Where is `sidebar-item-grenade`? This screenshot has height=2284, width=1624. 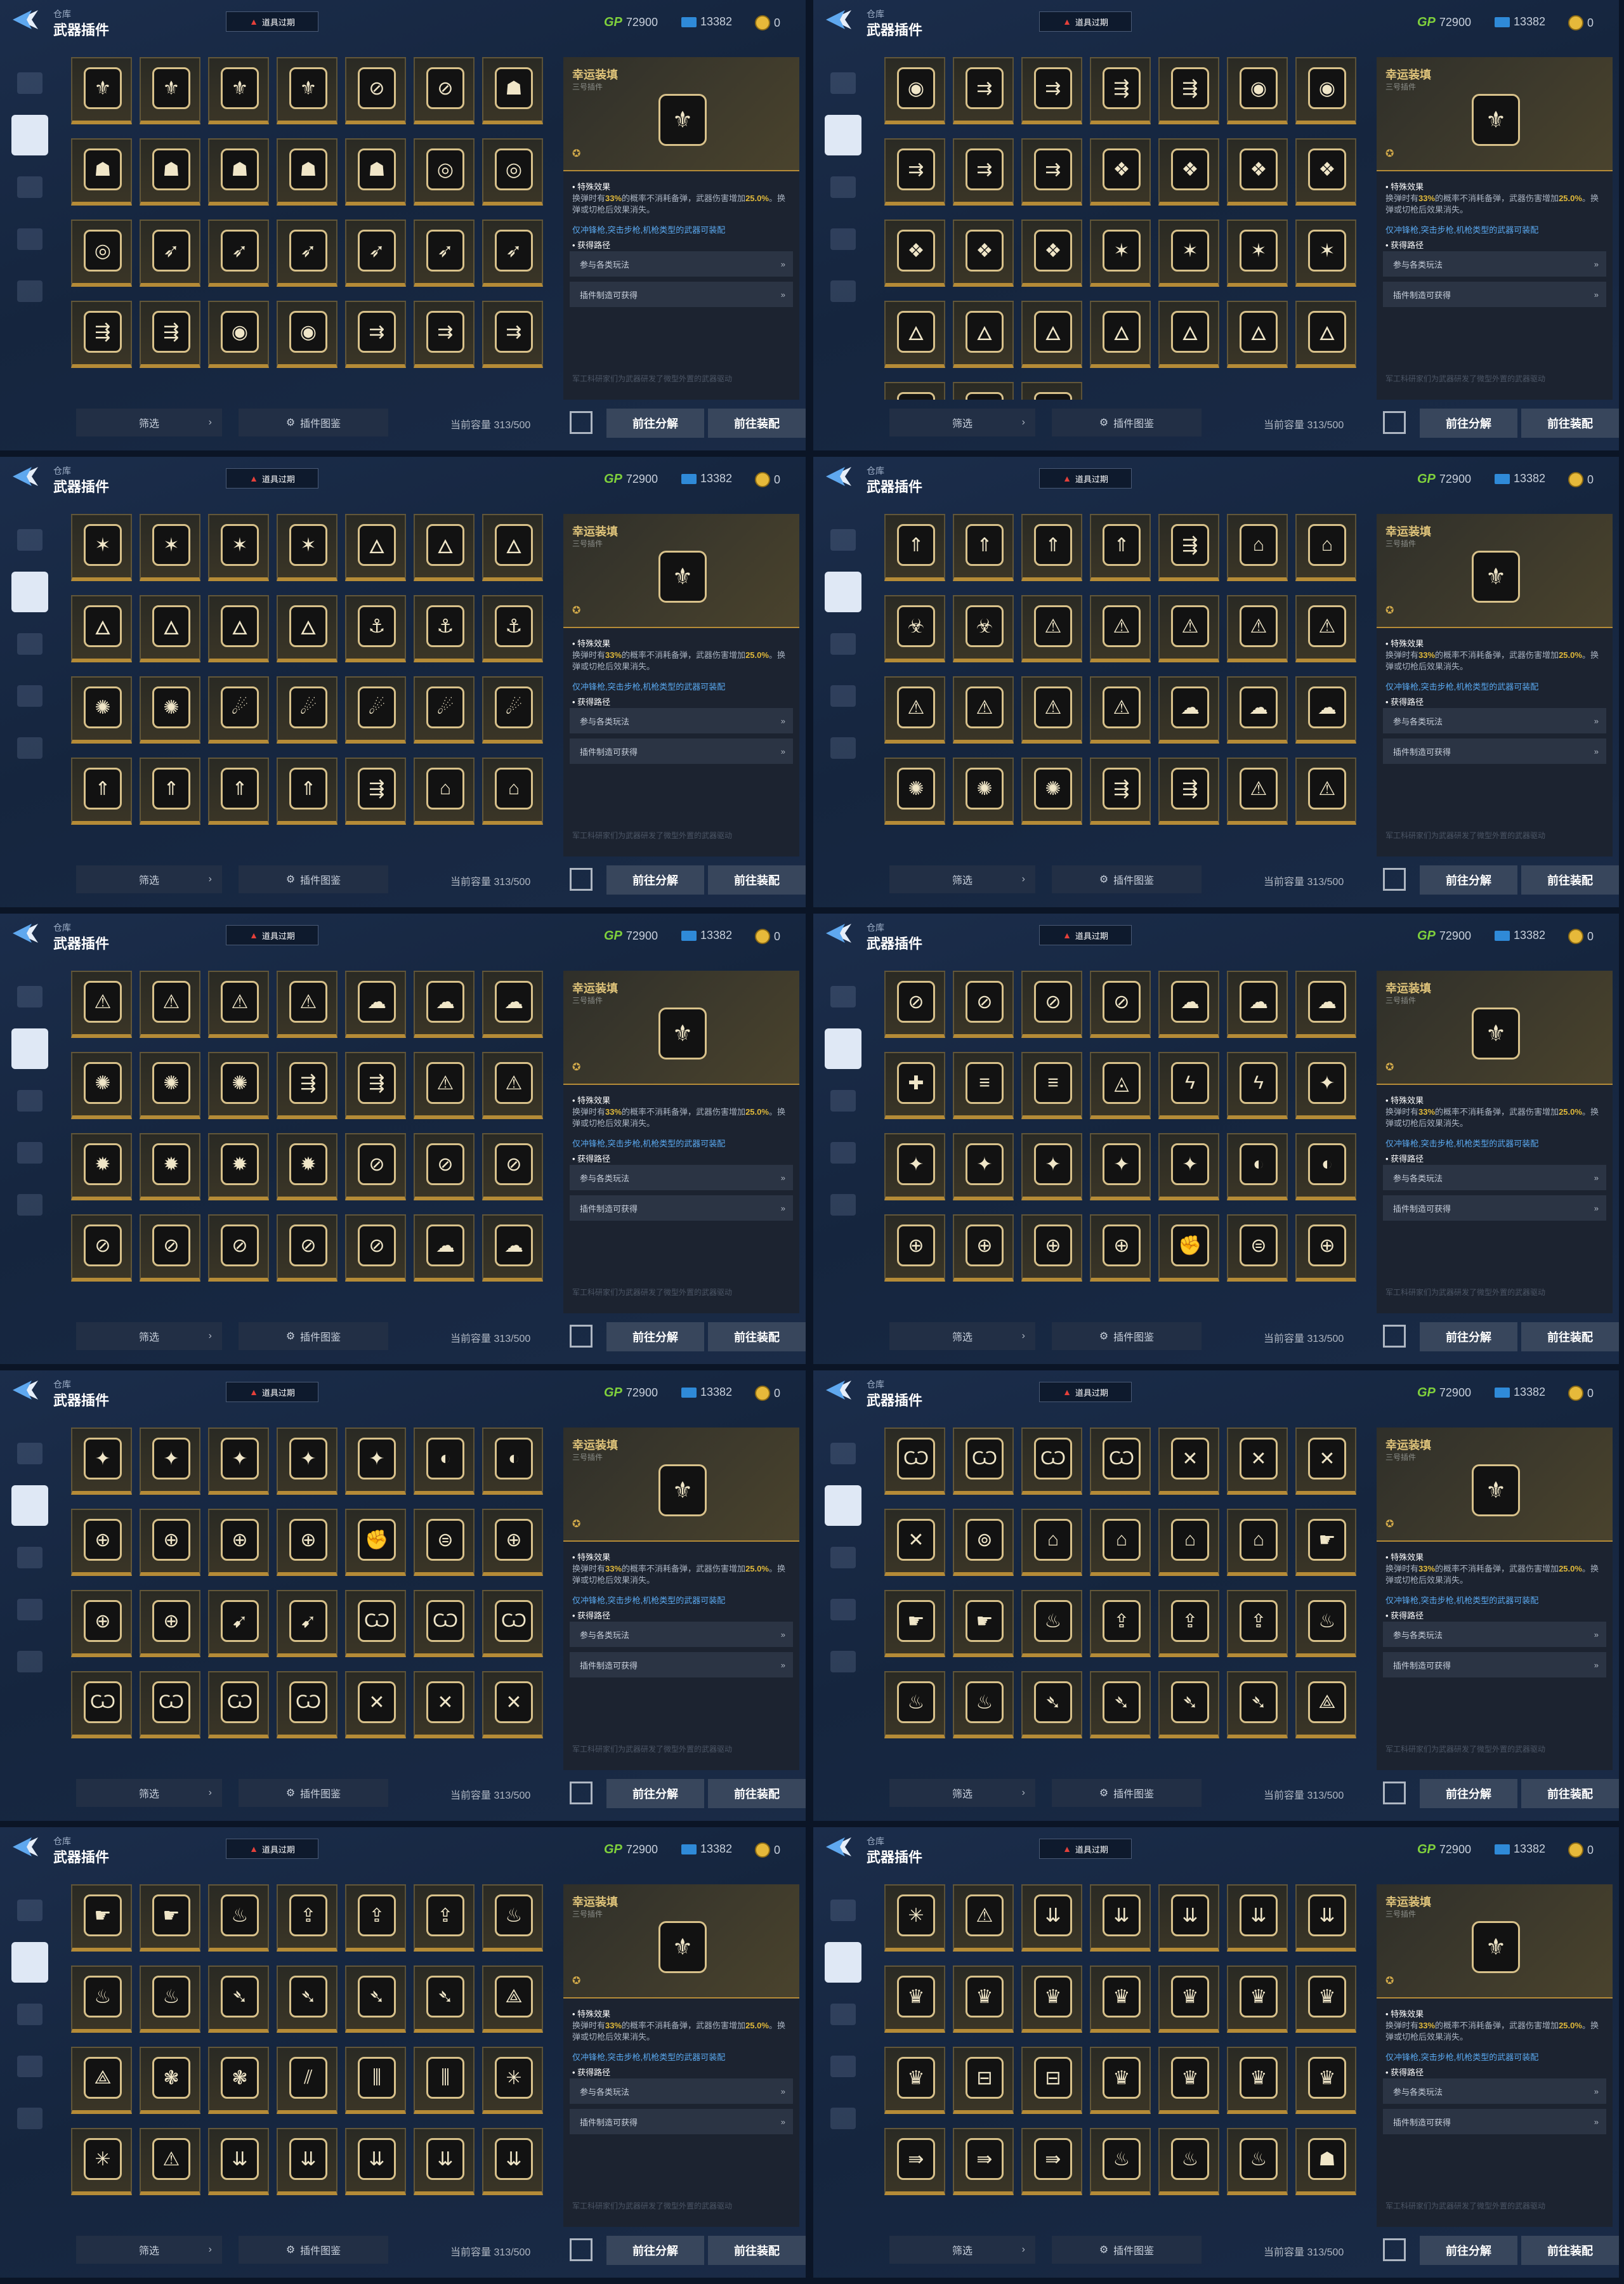 sidebar-item-grenade is located at coordinates (30, 644).